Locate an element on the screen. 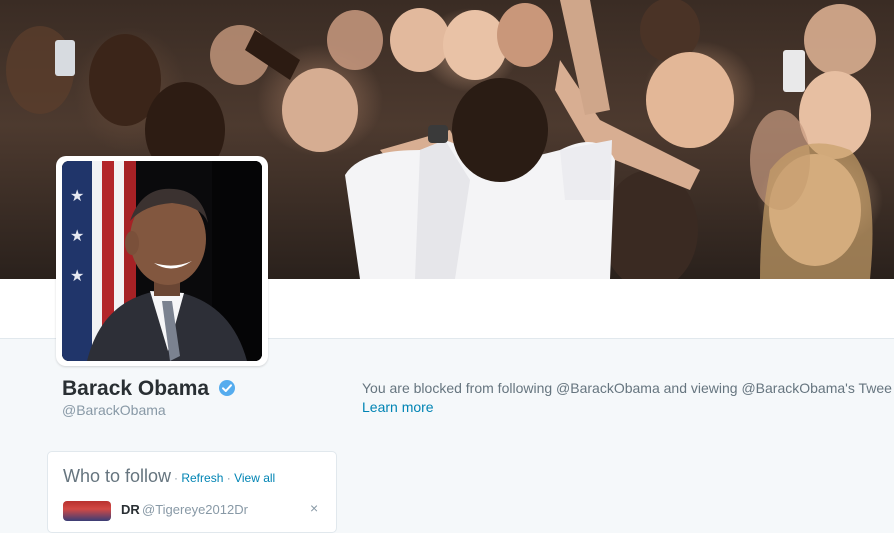 This screenshot has width=894, height=533. suggestion-name: DR is located at coordinates (130, 509).